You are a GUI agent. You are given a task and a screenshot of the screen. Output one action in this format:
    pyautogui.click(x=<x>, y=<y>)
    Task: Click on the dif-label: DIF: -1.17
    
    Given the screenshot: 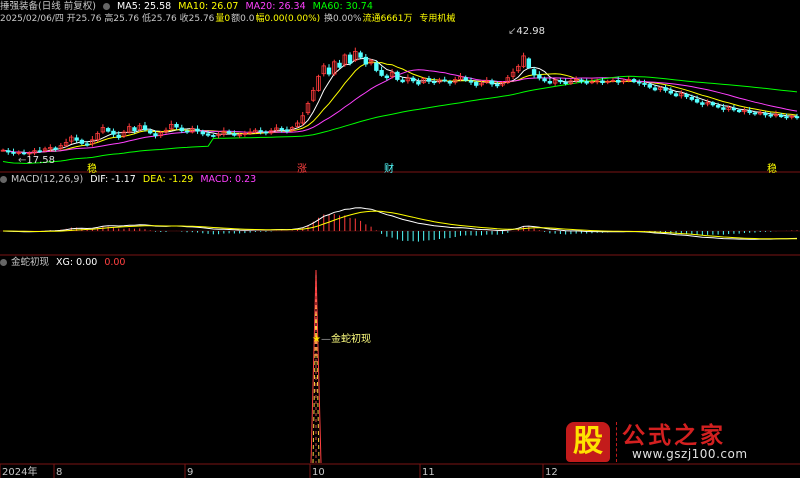 What is the action you would take?
    pyautogui.click(x=113, y=179)
    